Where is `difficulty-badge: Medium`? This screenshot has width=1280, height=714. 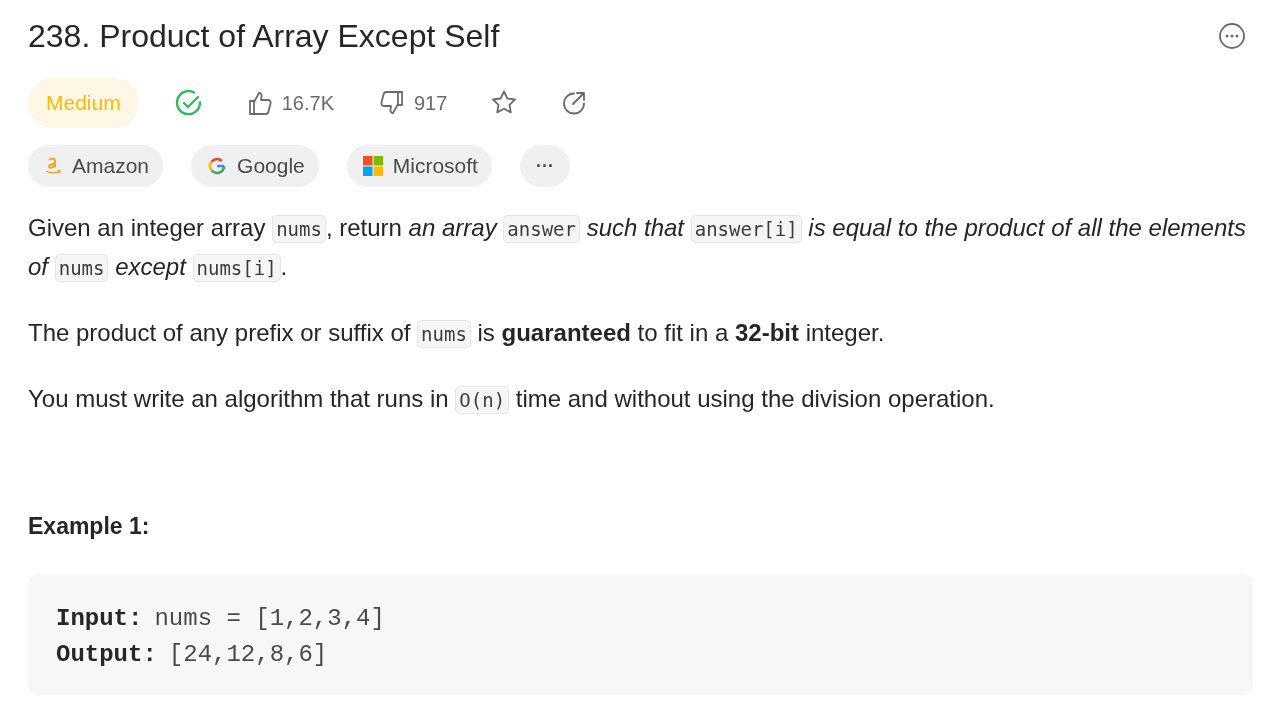 difficulty-badge: Medium is located at coordinates (83, 103).